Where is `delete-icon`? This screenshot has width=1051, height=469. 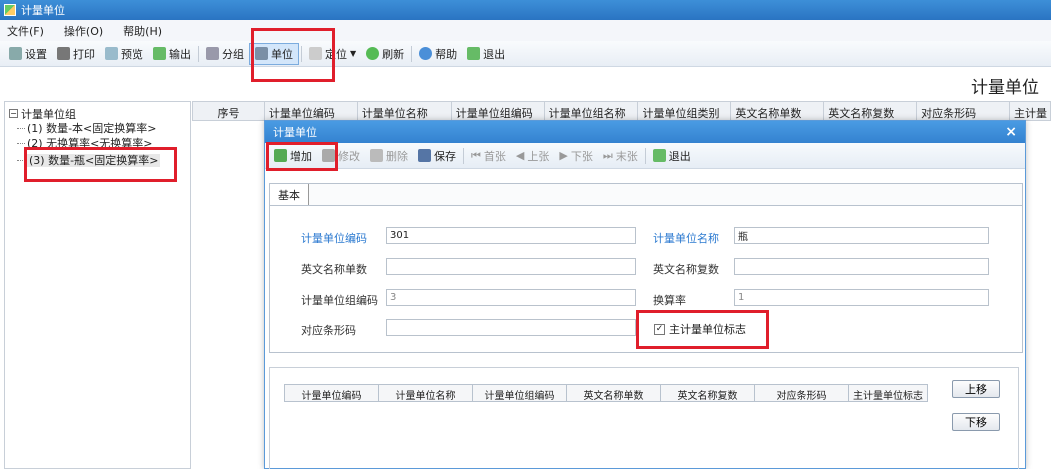
delete-icon is located at coordinates (376, 155).